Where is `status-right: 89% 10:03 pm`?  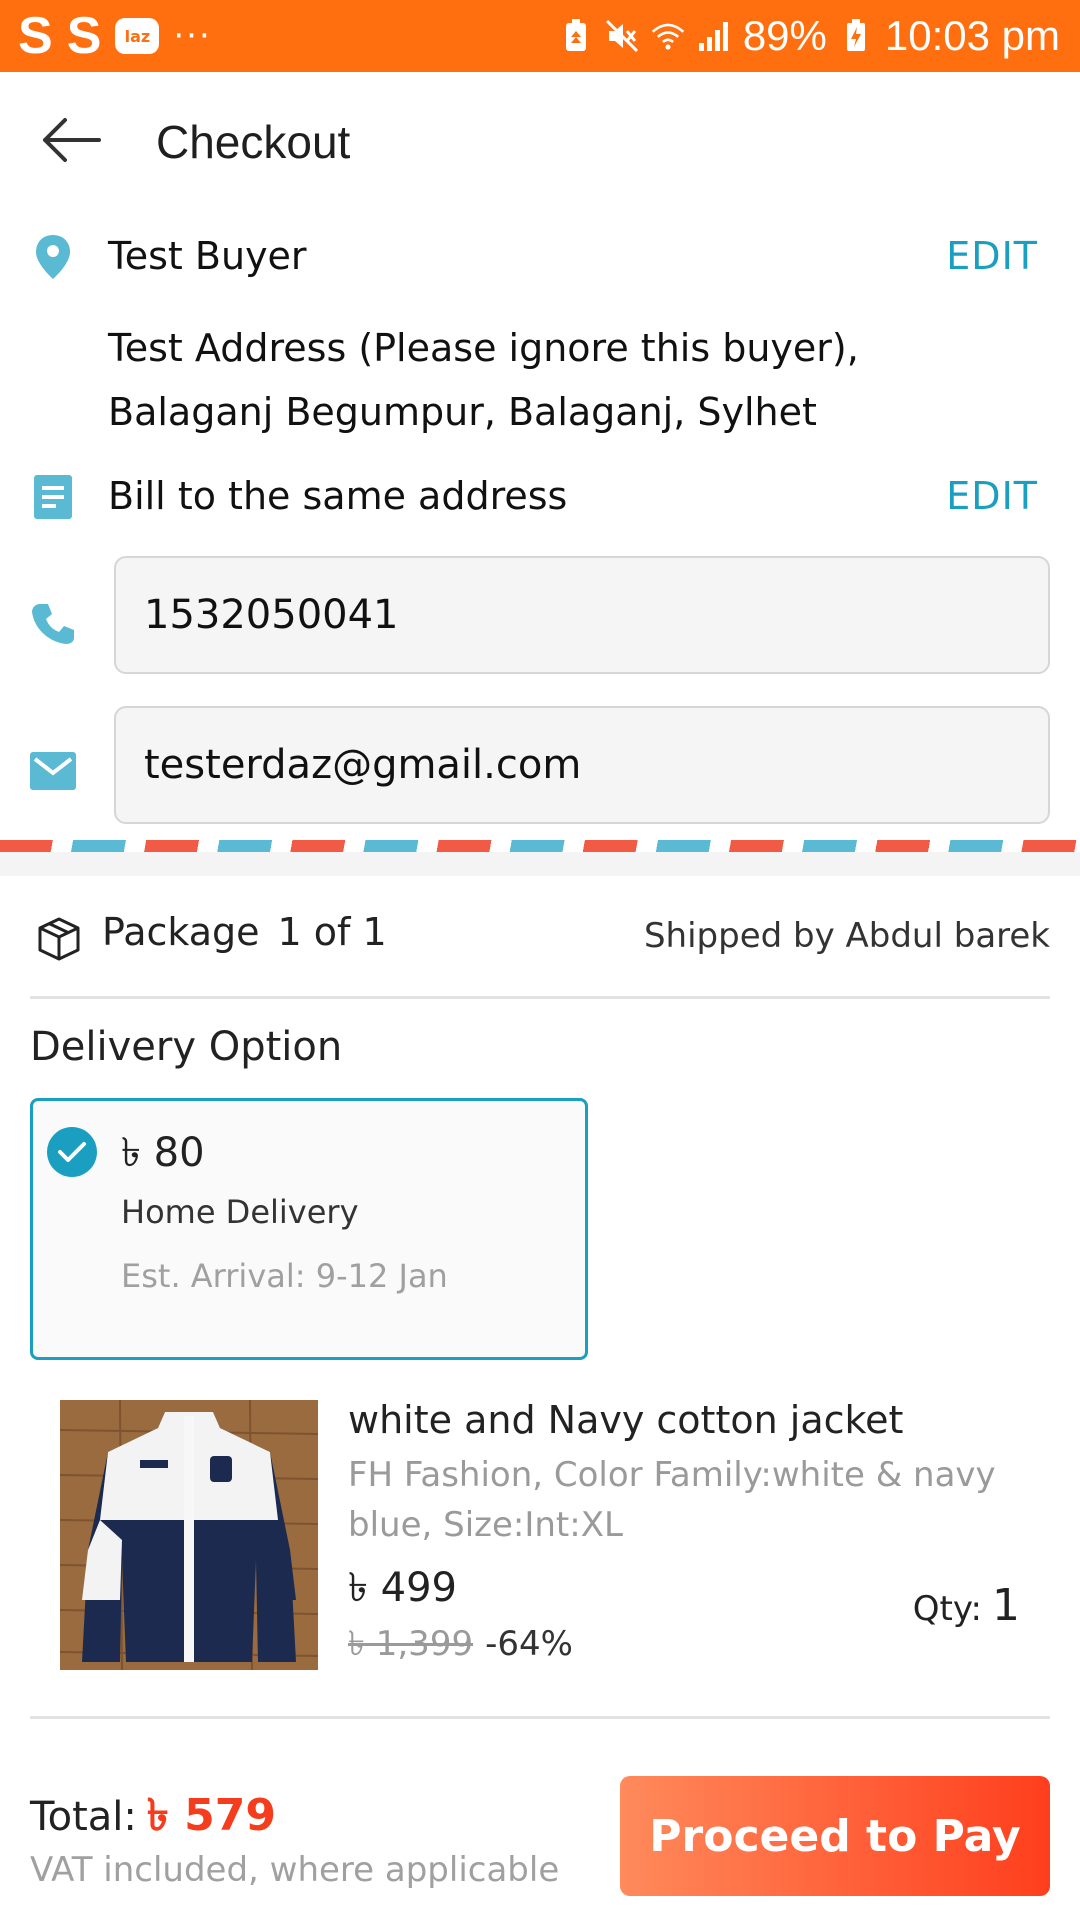 status-right: 89% 10:03 pm is located at coordinates (809, 36).